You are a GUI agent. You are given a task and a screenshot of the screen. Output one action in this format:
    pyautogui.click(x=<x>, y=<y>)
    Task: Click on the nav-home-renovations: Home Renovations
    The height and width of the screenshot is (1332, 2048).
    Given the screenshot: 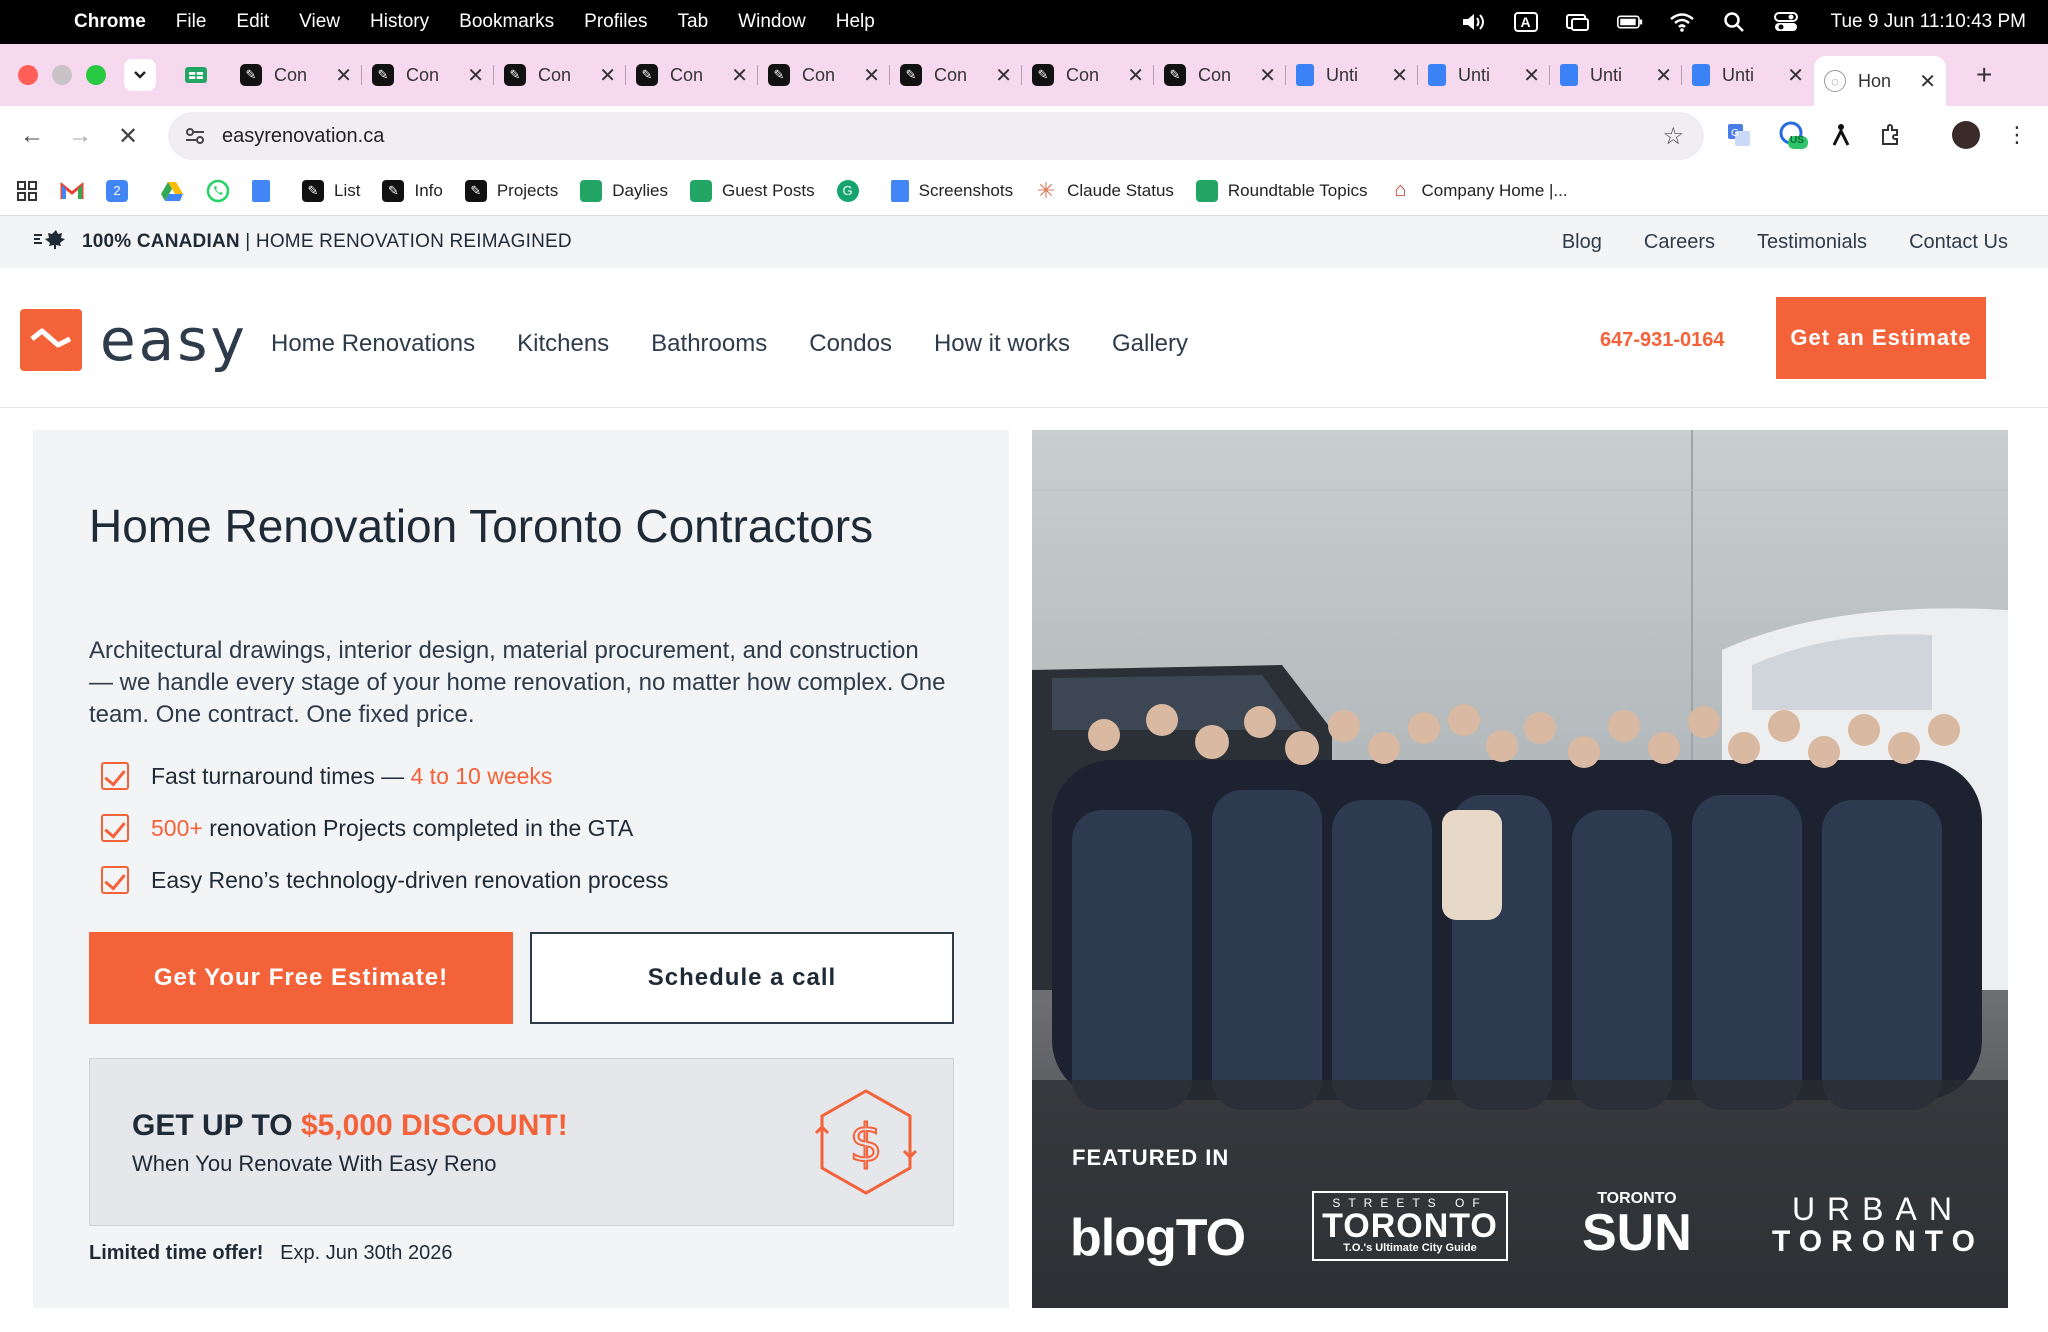 What is the action you would take?
    pyautogui.click(x=373, y=344)
    